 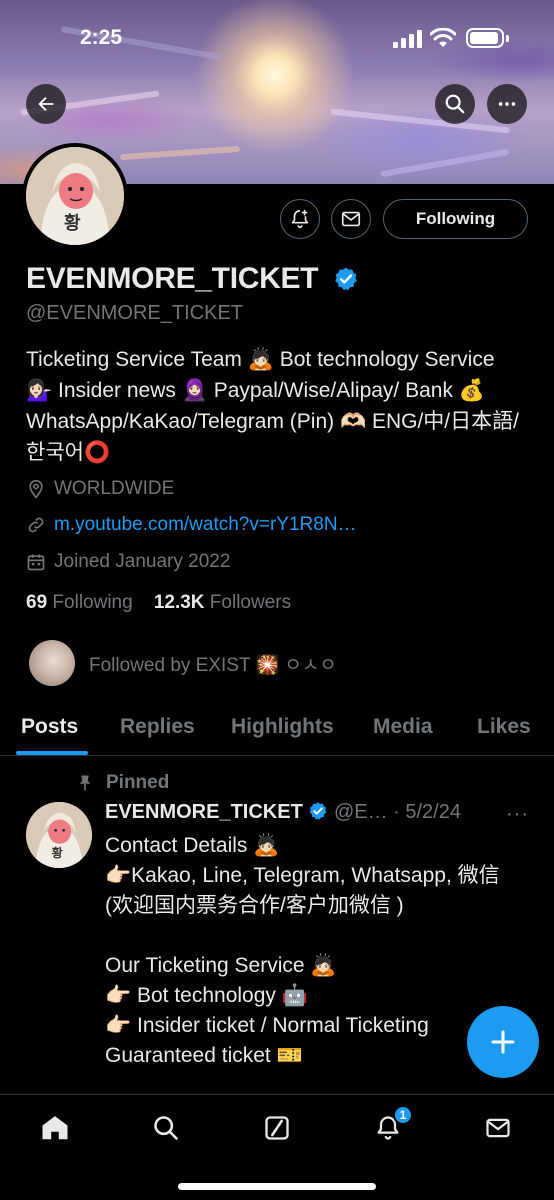 What do you see at coordinates (407, 39) in the screenshot?
I see `cellular-signal-icon` at bounding box center [407, 39].